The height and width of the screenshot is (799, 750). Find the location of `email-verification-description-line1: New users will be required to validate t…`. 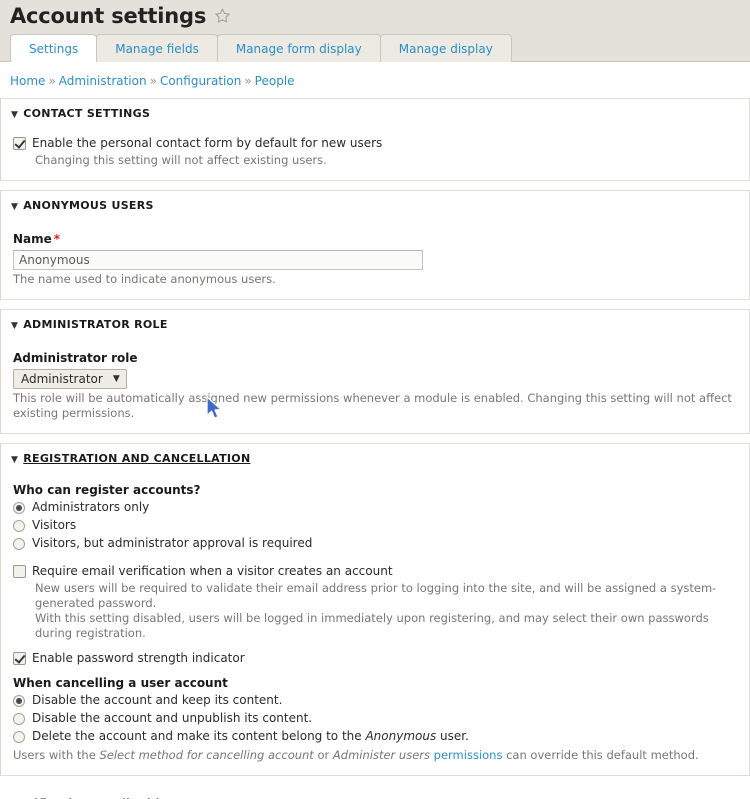

email-verification-description-line1: New users will be required to validate t… is located at coordinates (376, 596).